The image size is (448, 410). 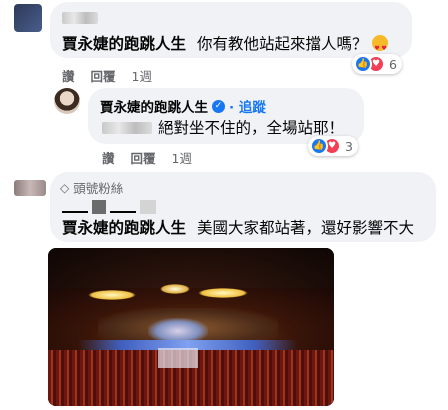 I want to click on comment-actions: 讚 回覆 1週, so click(x=115, y=75).